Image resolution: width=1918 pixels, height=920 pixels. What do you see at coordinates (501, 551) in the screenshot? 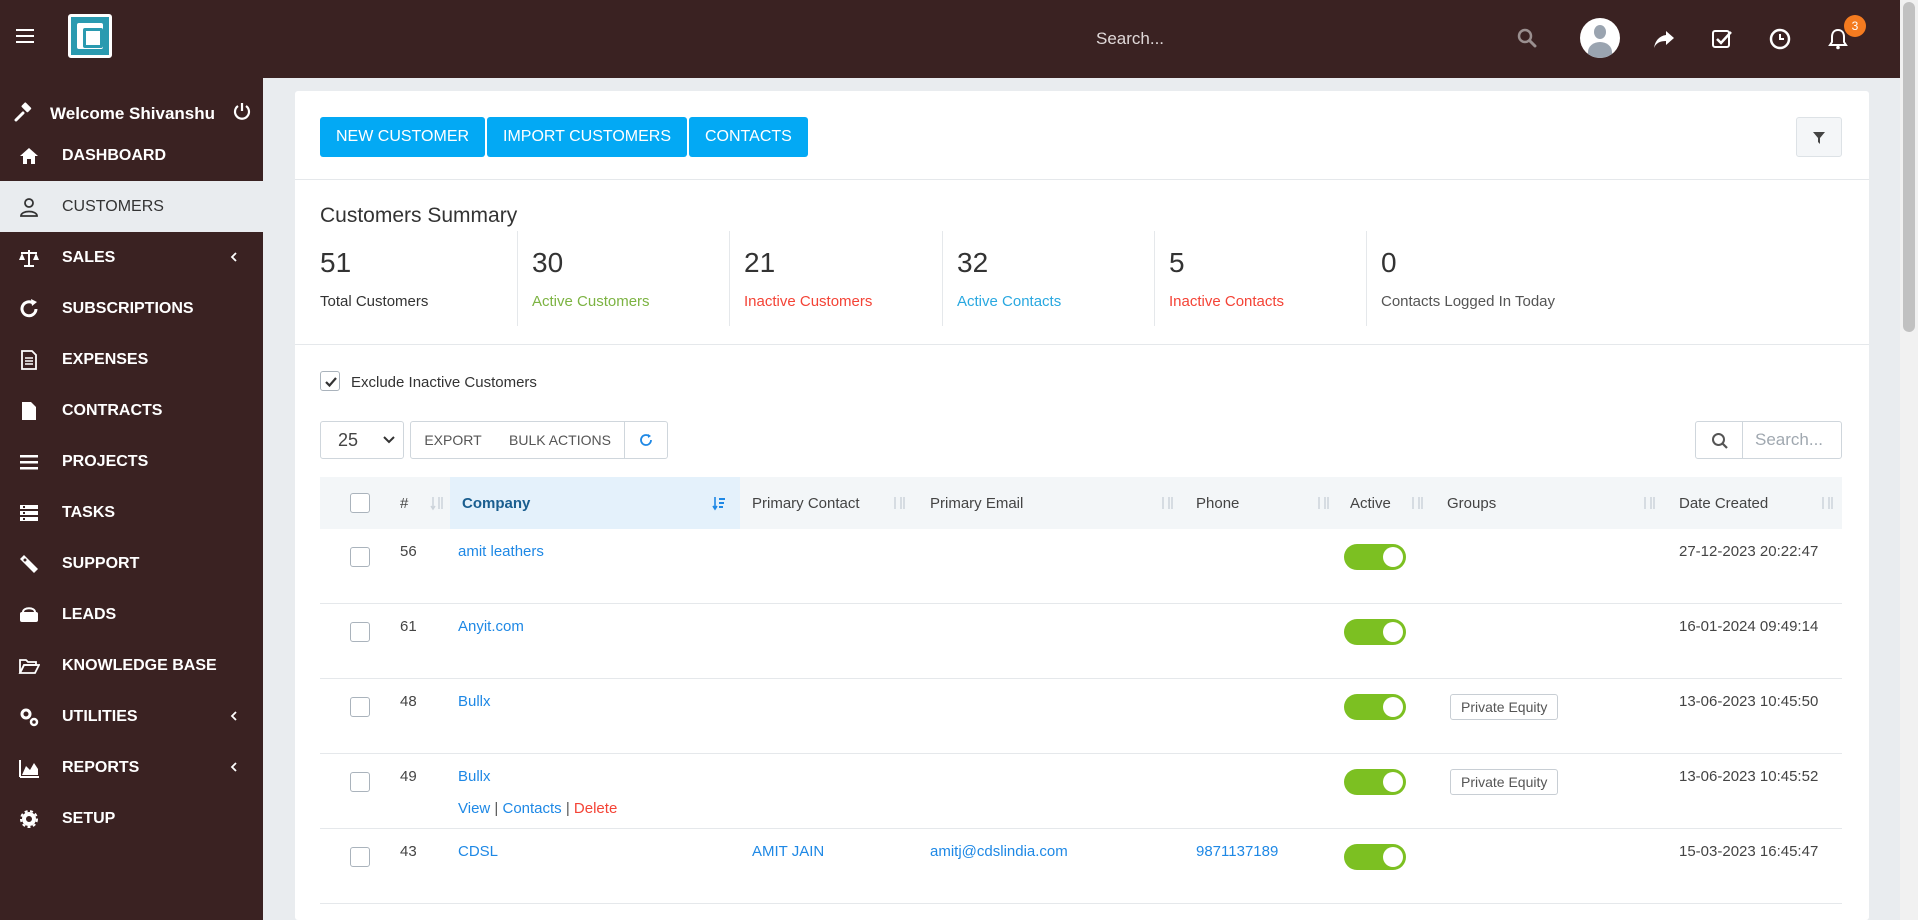
I see `company-link: amit leathers` at bounding box center [501, 551].